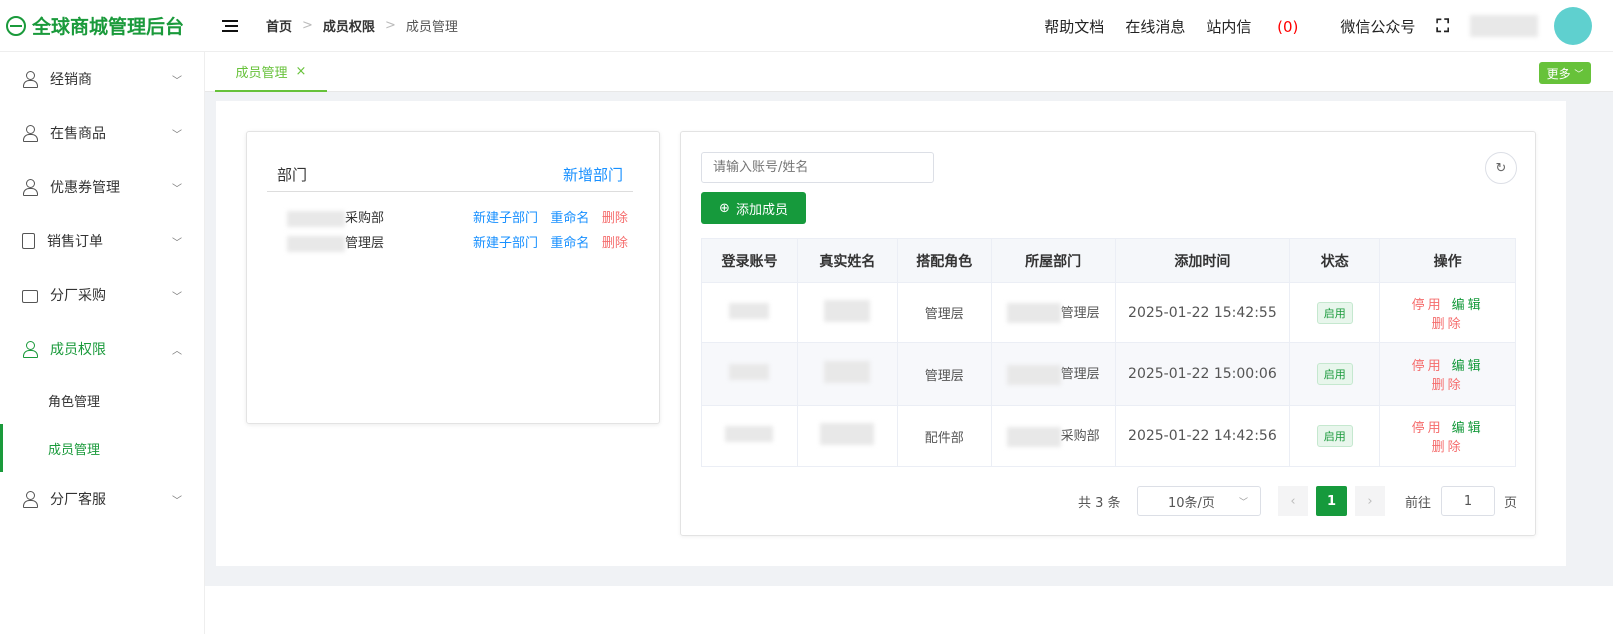 This screenshot has width=1613, height=634. What do you see at coordinates (1442, 26) in the screenshot?
I see `fullscreen-icon: ⛶` at bounding box center [1442, 26].